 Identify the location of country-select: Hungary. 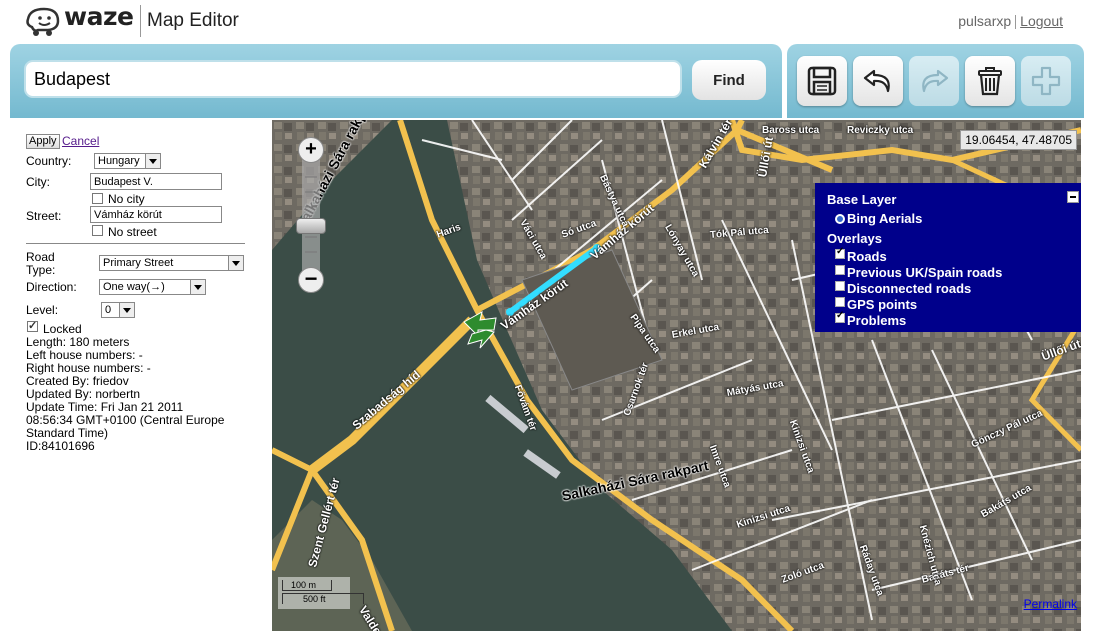
(127, 161).